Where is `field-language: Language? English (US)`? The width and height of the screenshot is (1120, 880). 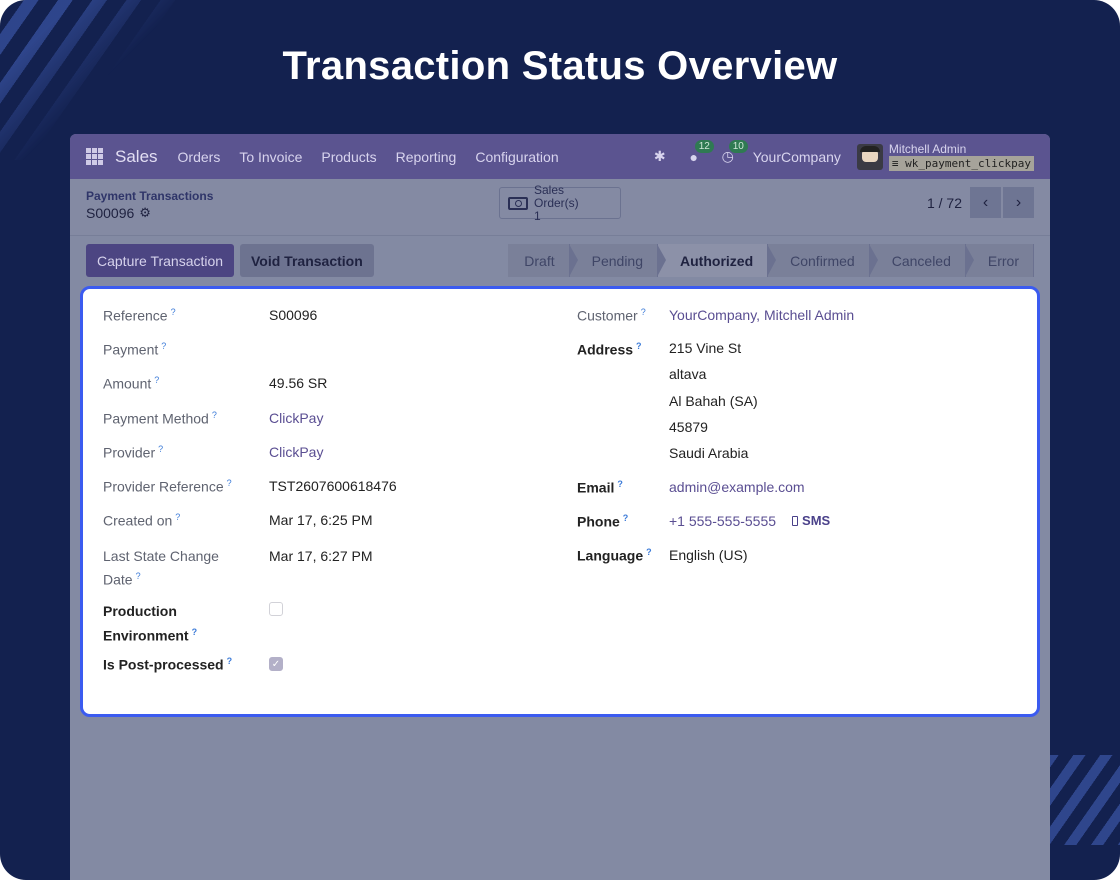 field-language: Language? English (US) is located at coordinates (797, 564).